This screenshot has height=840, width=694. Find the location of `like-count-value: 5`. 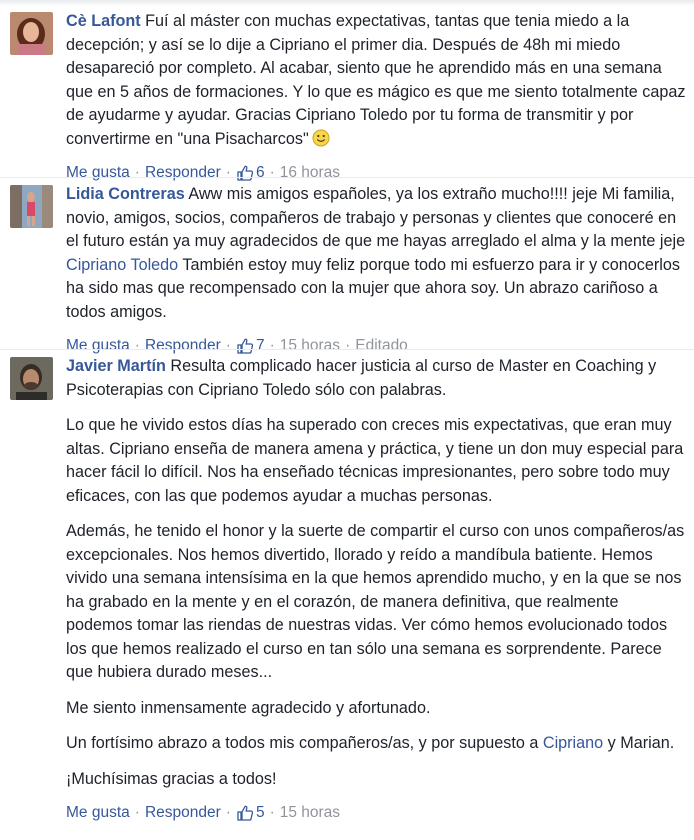

like-count-value: 5 is located at coordinates (260, 812).